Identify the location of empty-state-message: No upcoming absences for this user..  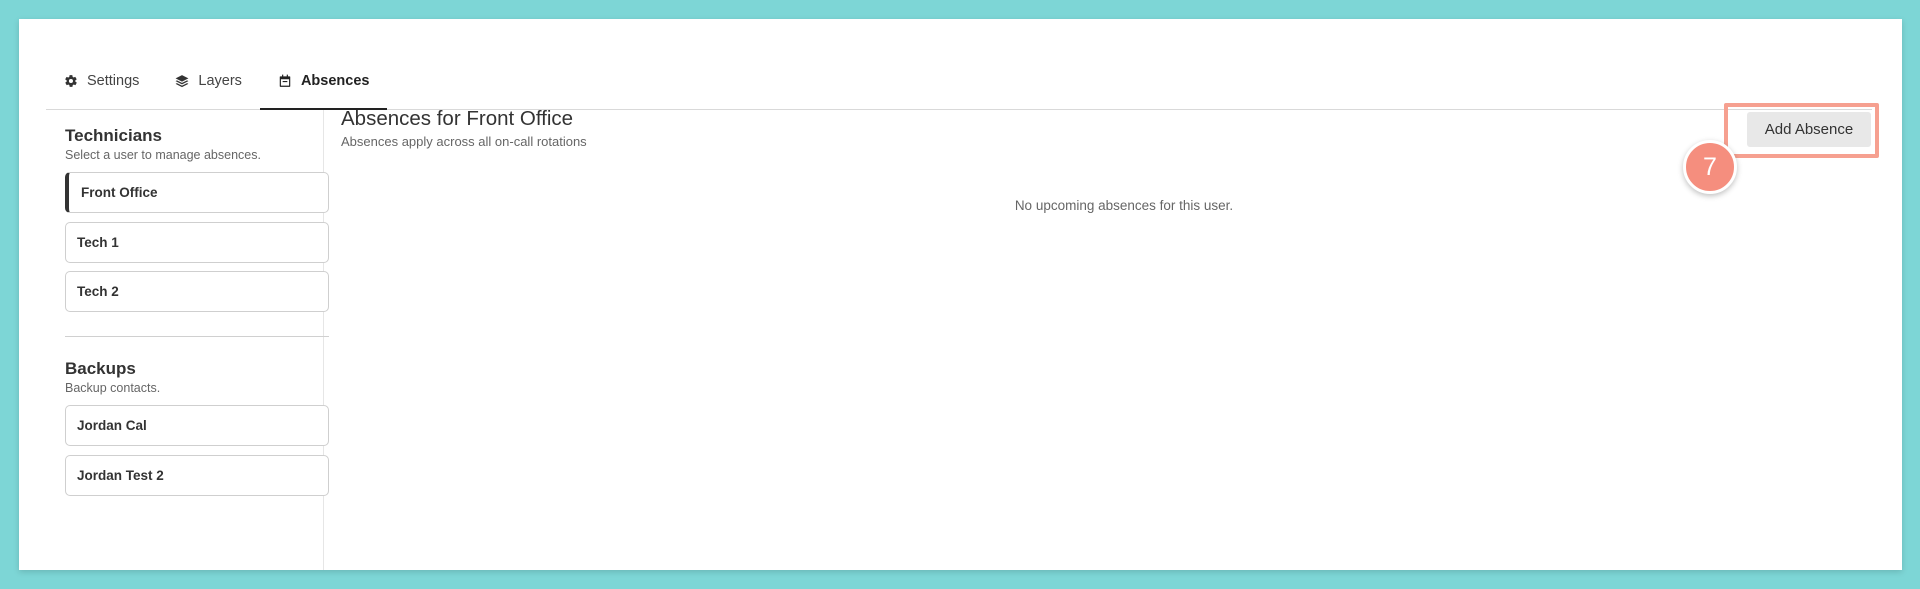
(1124, 205).